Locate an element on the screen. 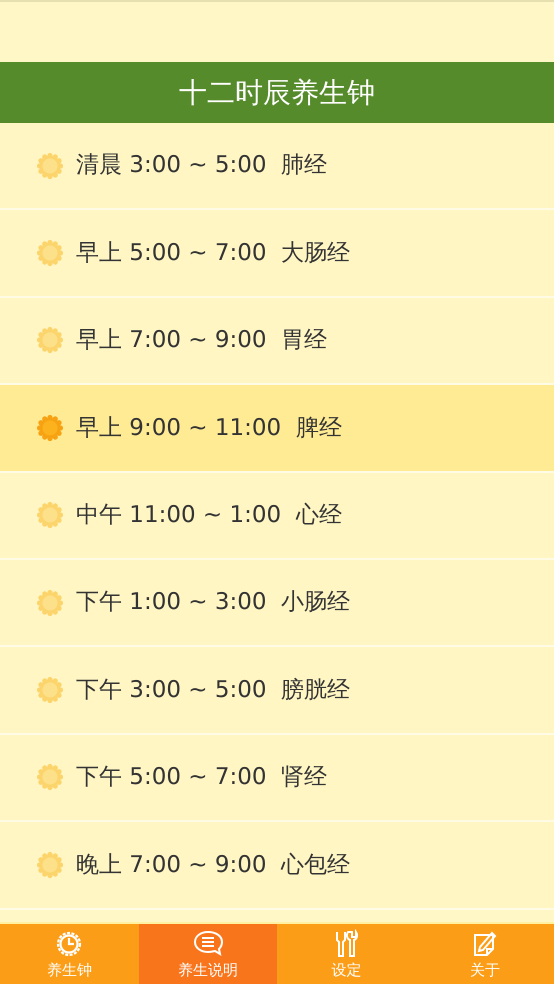  row-label: 下午 1:00 ~ 3:00 小肠经 is located at coordinates (213, 603).